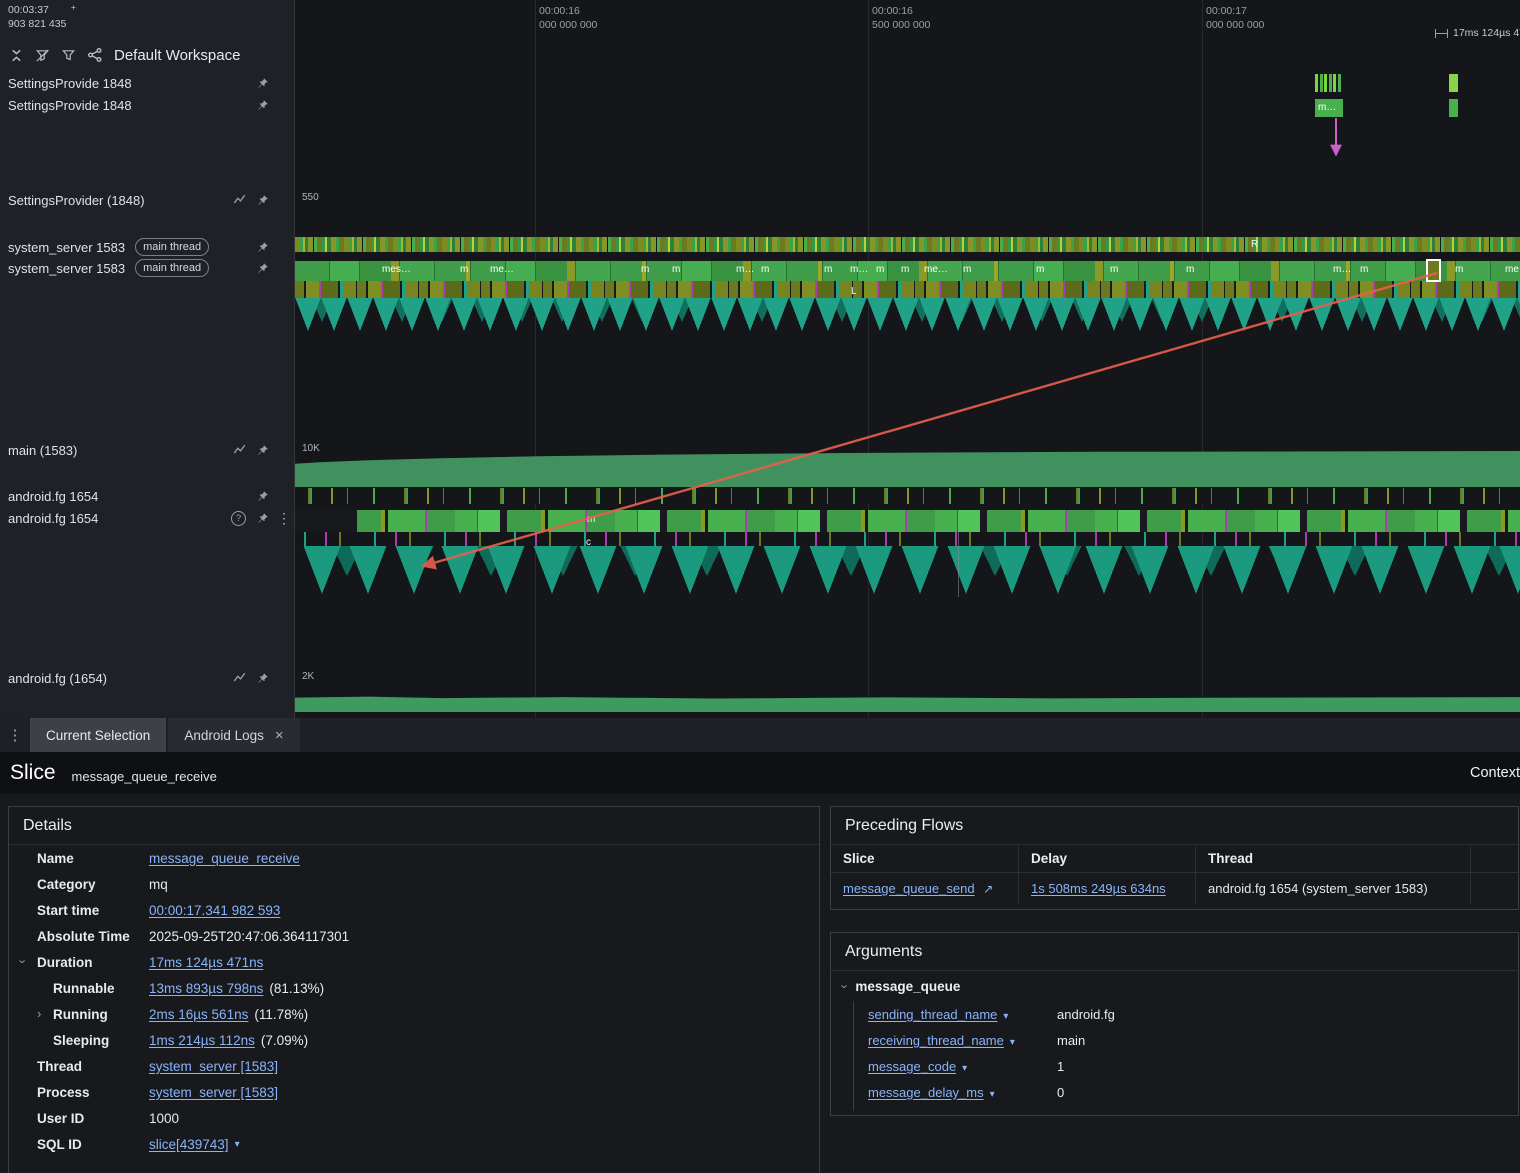  I want to click on argument-row: receiving_thread_name ▾ main, so click(1186, 1040).